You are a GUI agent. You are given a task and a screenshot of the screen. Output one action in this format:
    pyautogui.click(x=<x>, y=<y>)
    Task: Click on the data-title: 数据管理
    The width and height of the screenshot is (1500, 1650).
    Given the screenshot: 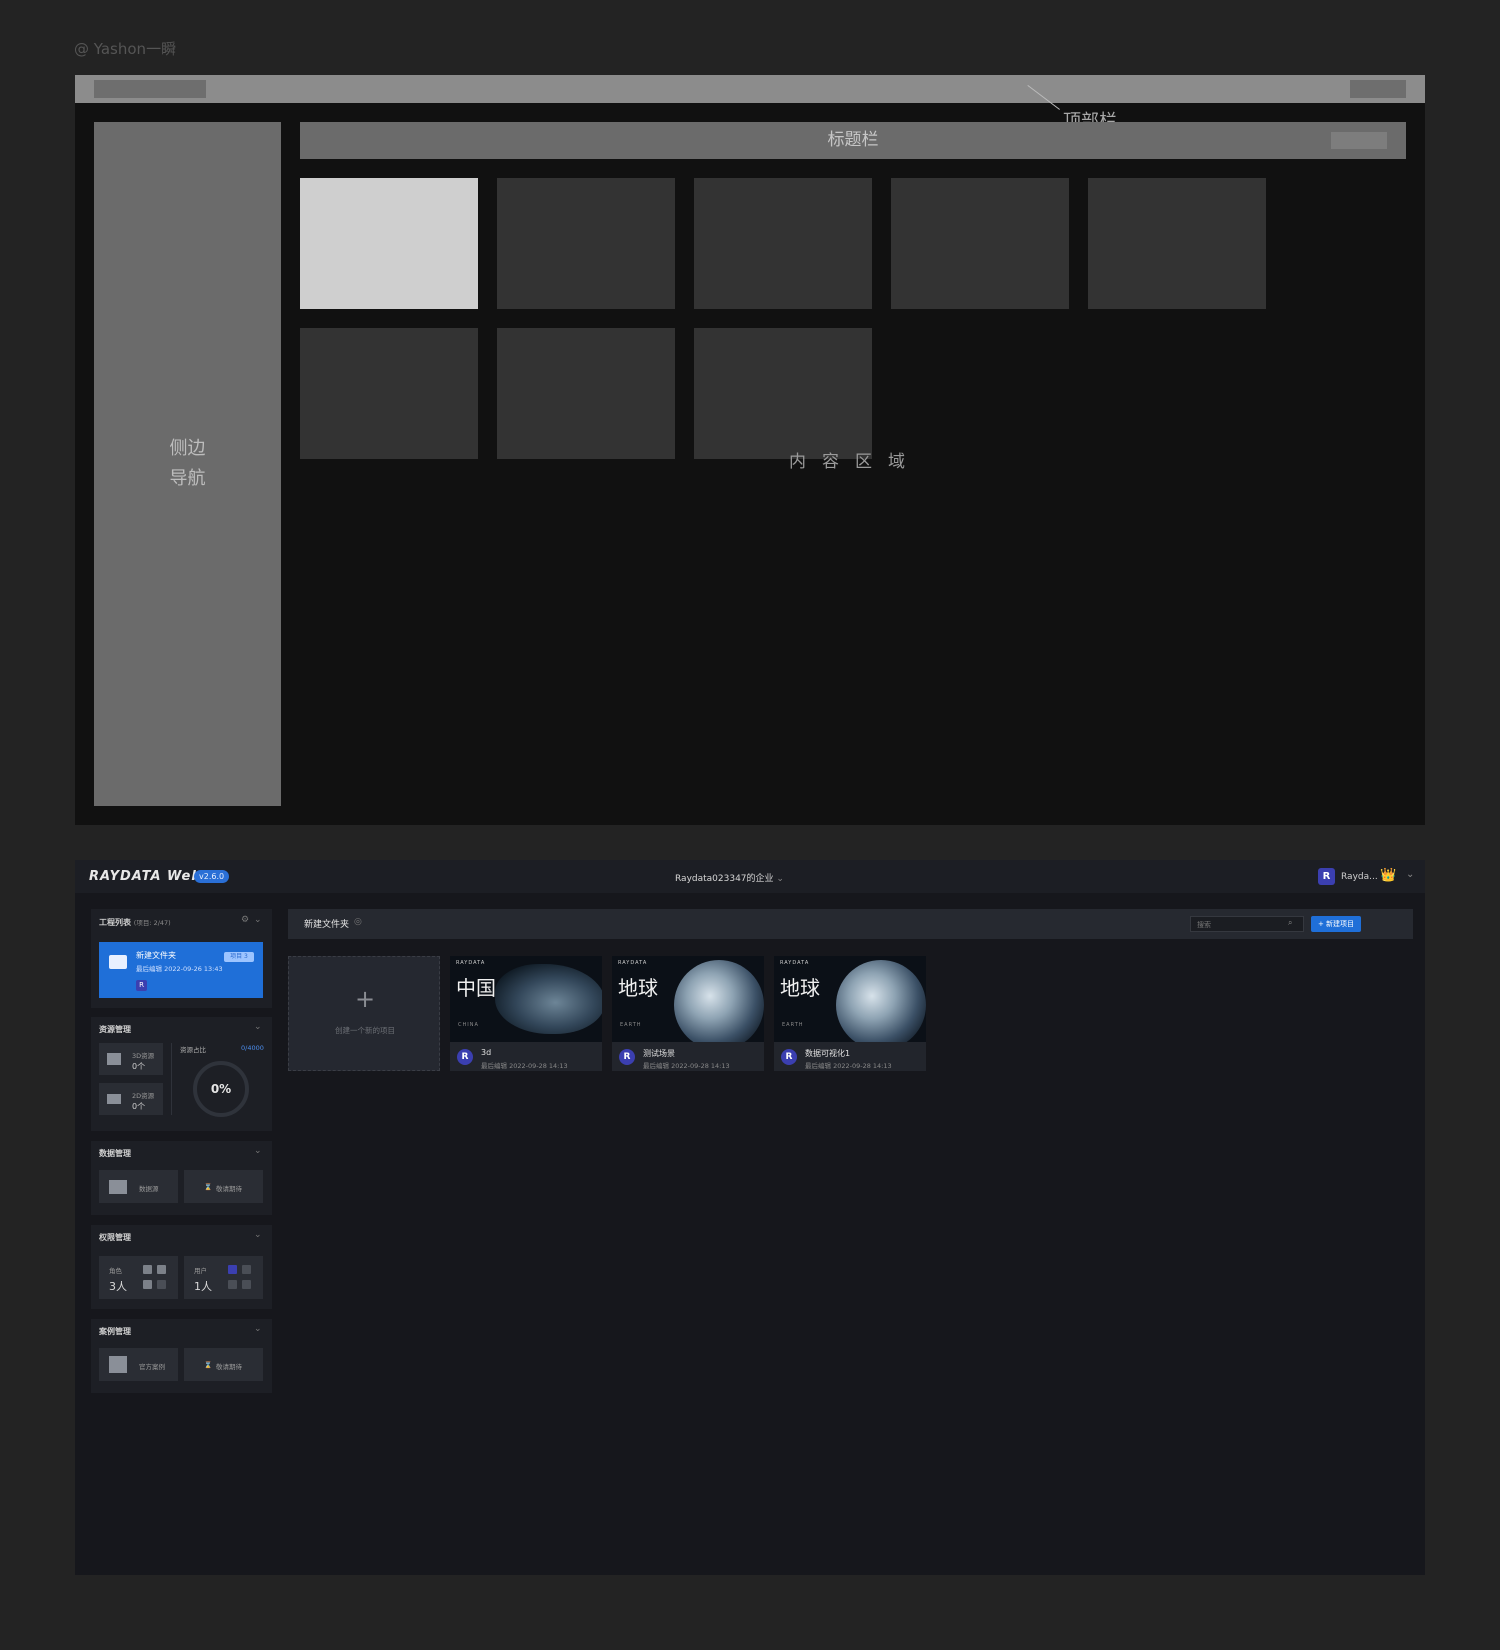 What is the action you would take?
    pyautogui.click(x=115, y=1153)
    